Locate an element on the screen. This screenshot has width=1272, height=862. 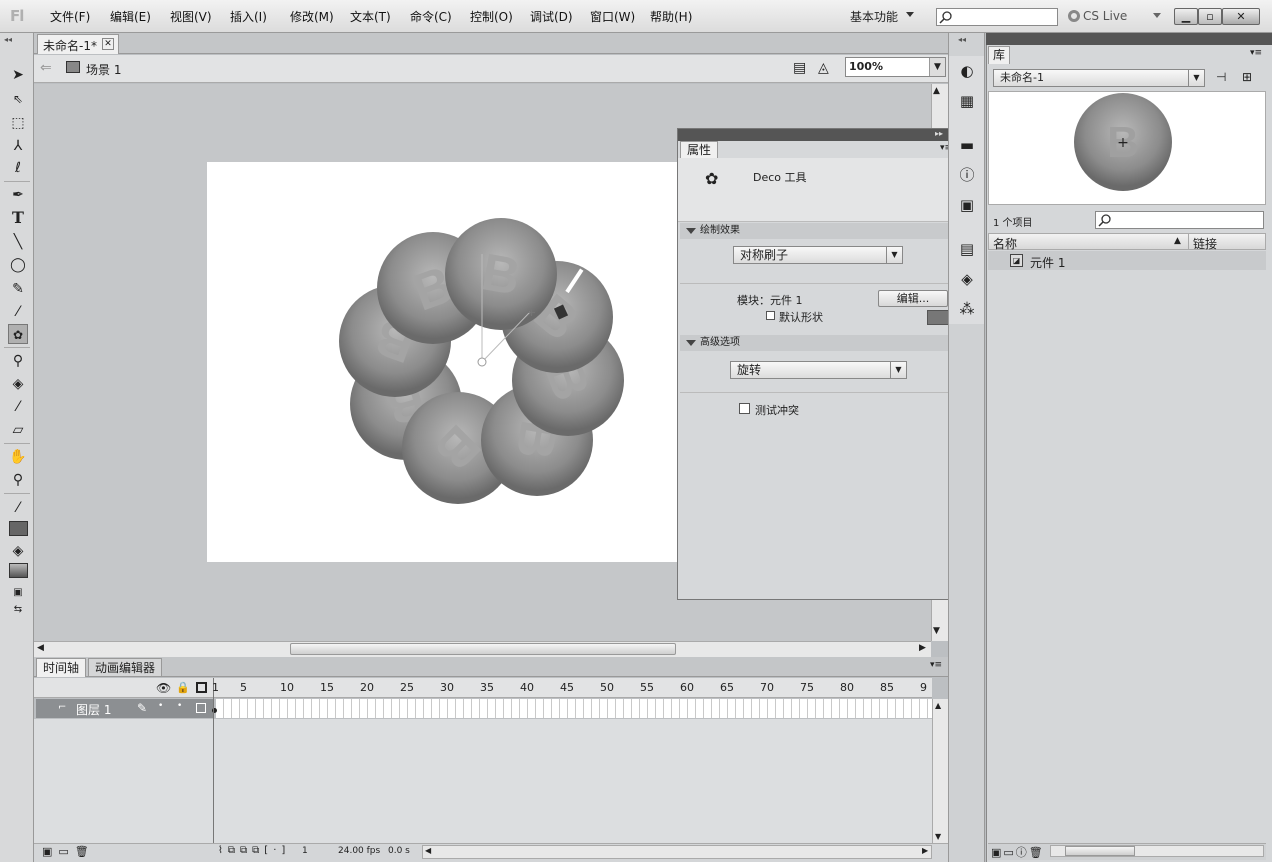
effect-select: 对称刷子 ▼ is located at coordinates (818, 255).